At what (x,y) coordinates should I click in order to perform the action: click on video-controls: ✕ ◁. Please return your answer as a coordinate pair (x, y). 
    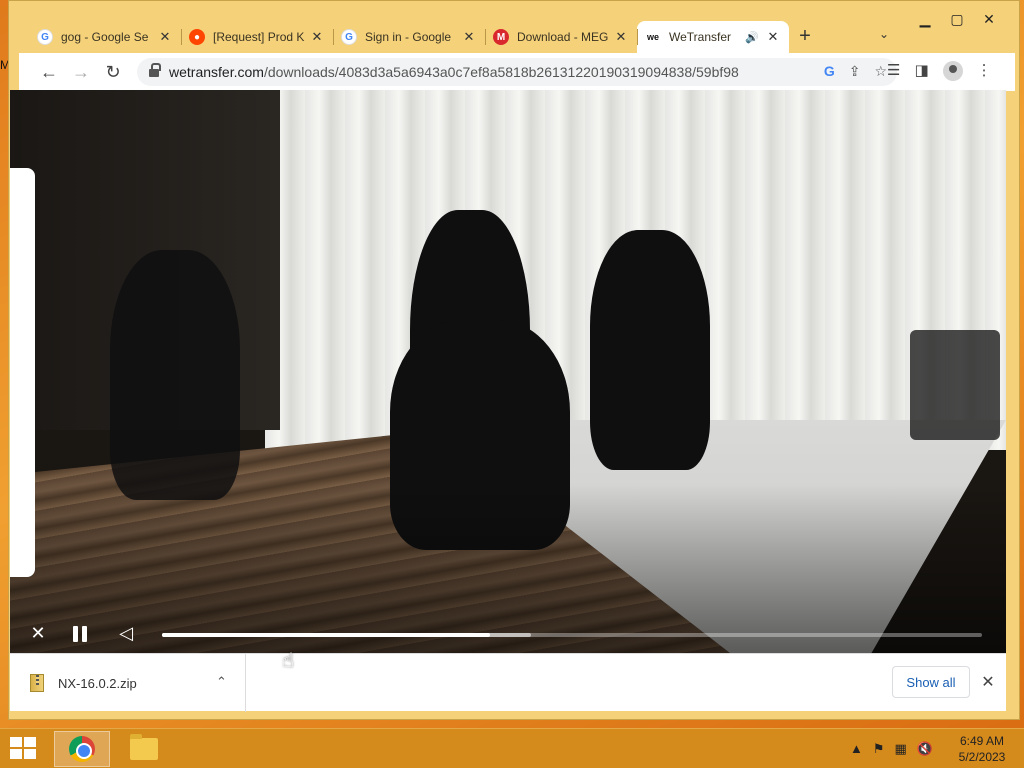
    Looking at the image, I should click on (508, 633).